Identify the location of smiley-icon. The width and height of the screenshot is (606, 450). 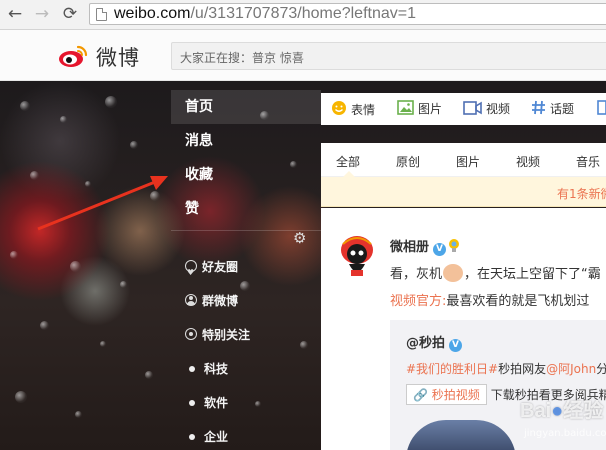
(339, 108).